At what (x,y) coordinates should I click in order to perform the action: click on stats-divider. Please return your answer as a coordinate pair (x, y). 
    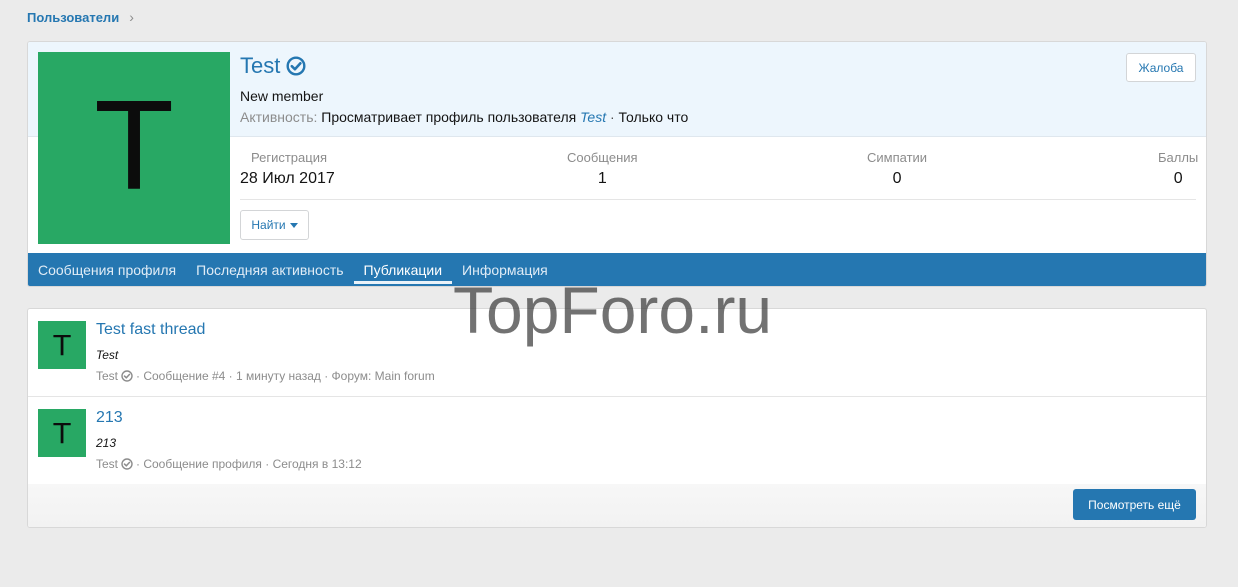
    Looking at the image, I should click on (718, 199).